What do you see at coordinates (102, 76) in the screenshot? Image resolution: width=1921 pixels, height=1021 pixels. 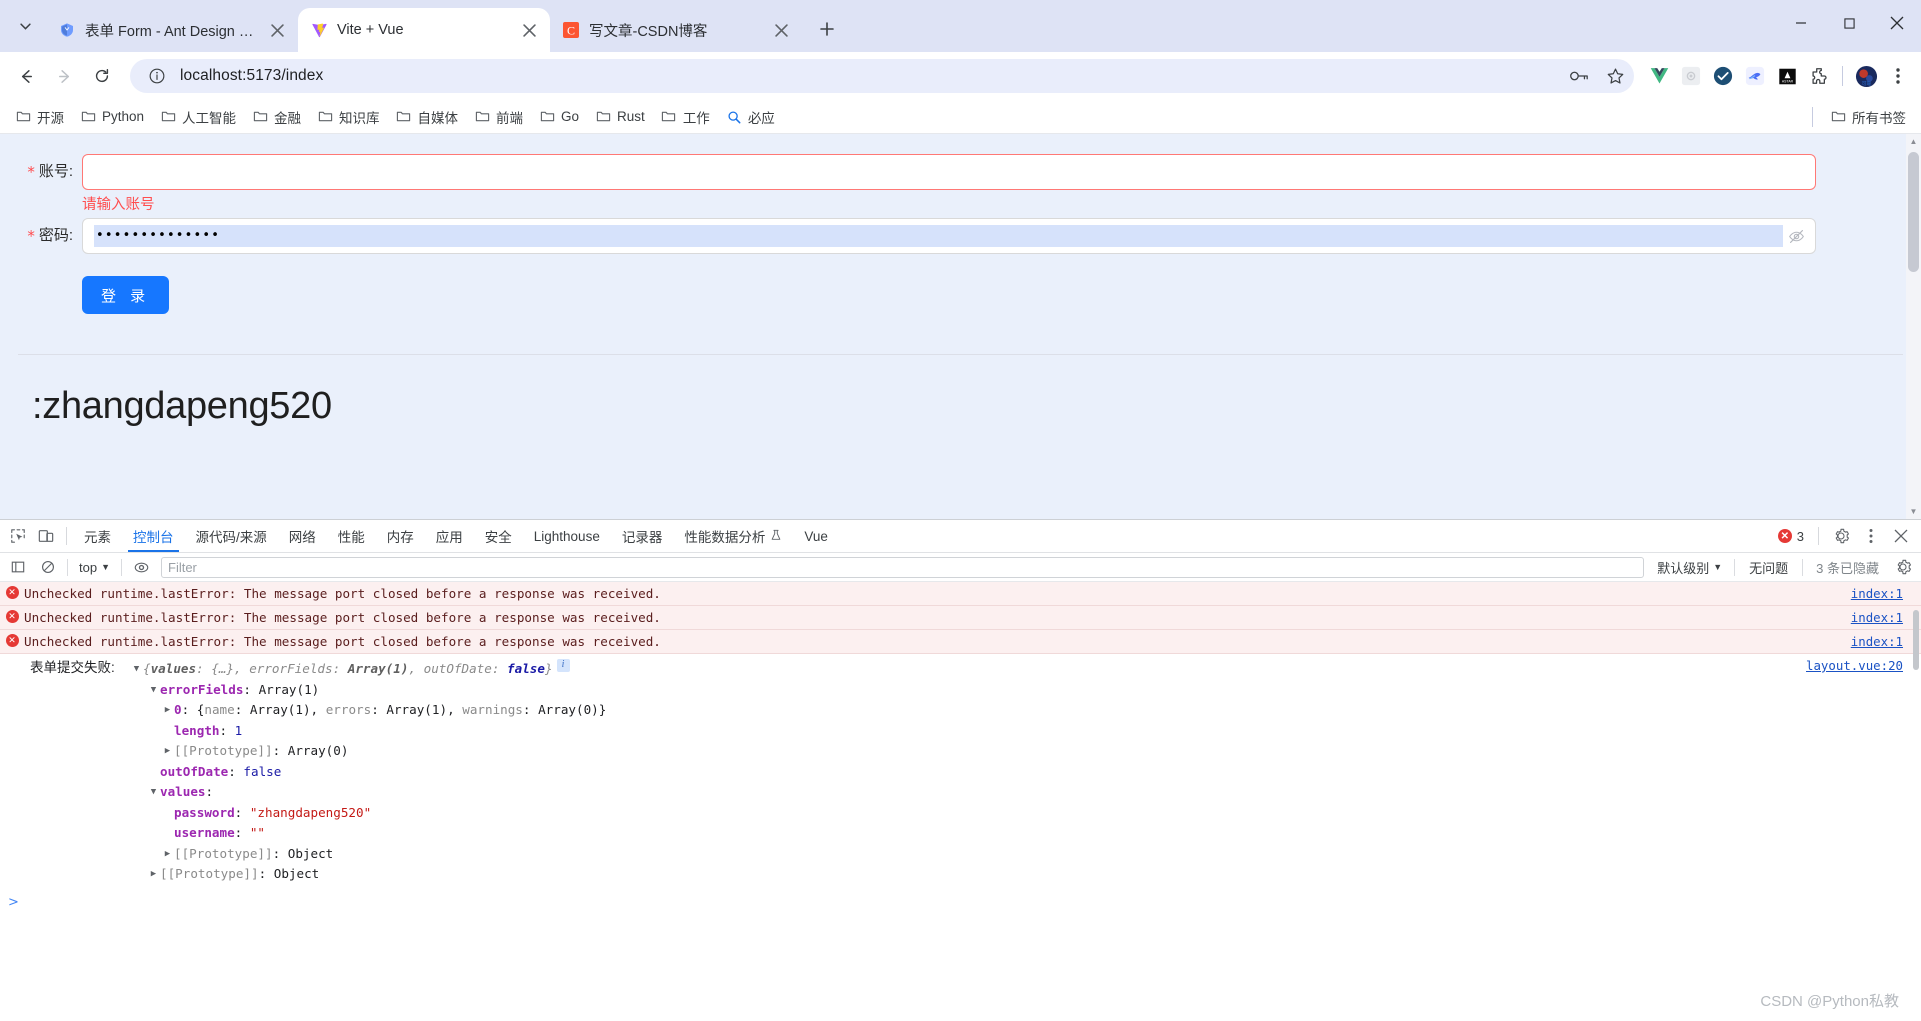 I see `reload-button` at bounding box center [102, 76].